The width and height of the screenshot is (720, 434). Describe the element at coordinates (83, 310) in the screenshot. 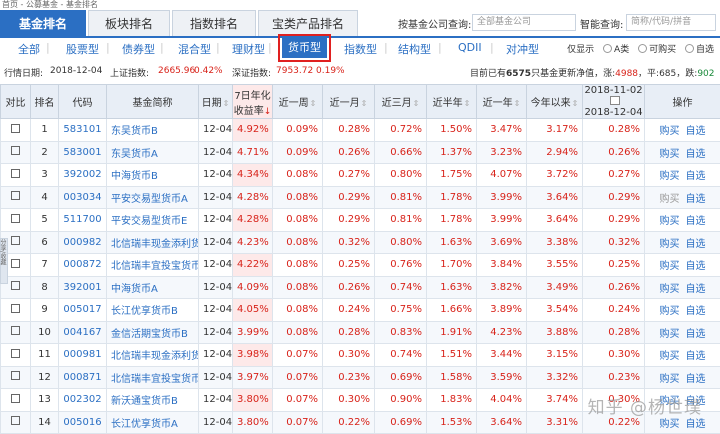

I see `fund-code-link: 005017` at that location.